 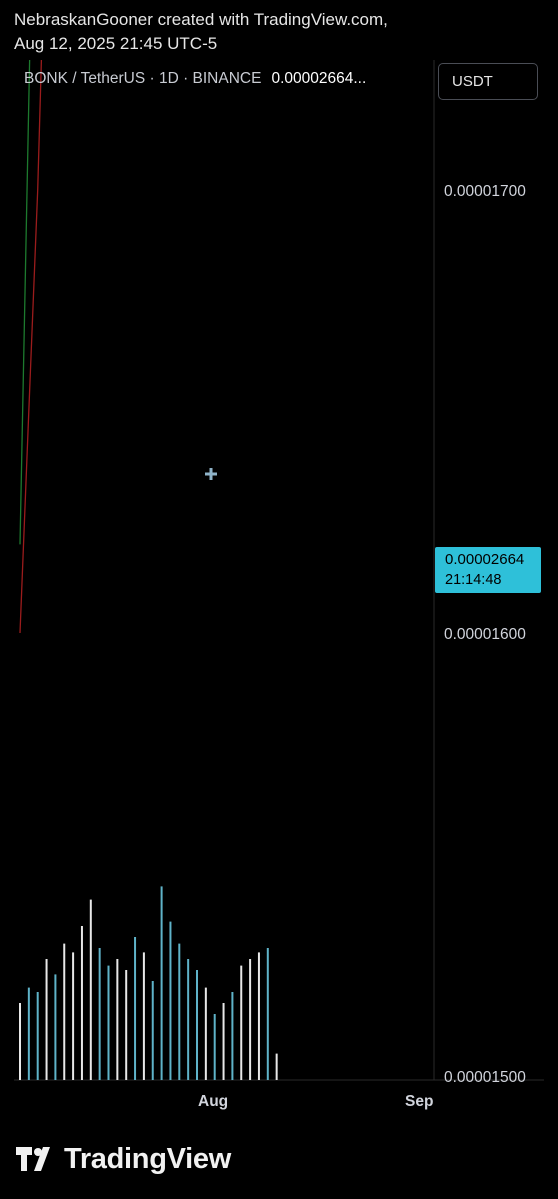 What do you see at coordinates (488, 570) in the screenshot?
I see `last-price-tag: 0.00002664 21:14:48` at bounding box center [488, 570].